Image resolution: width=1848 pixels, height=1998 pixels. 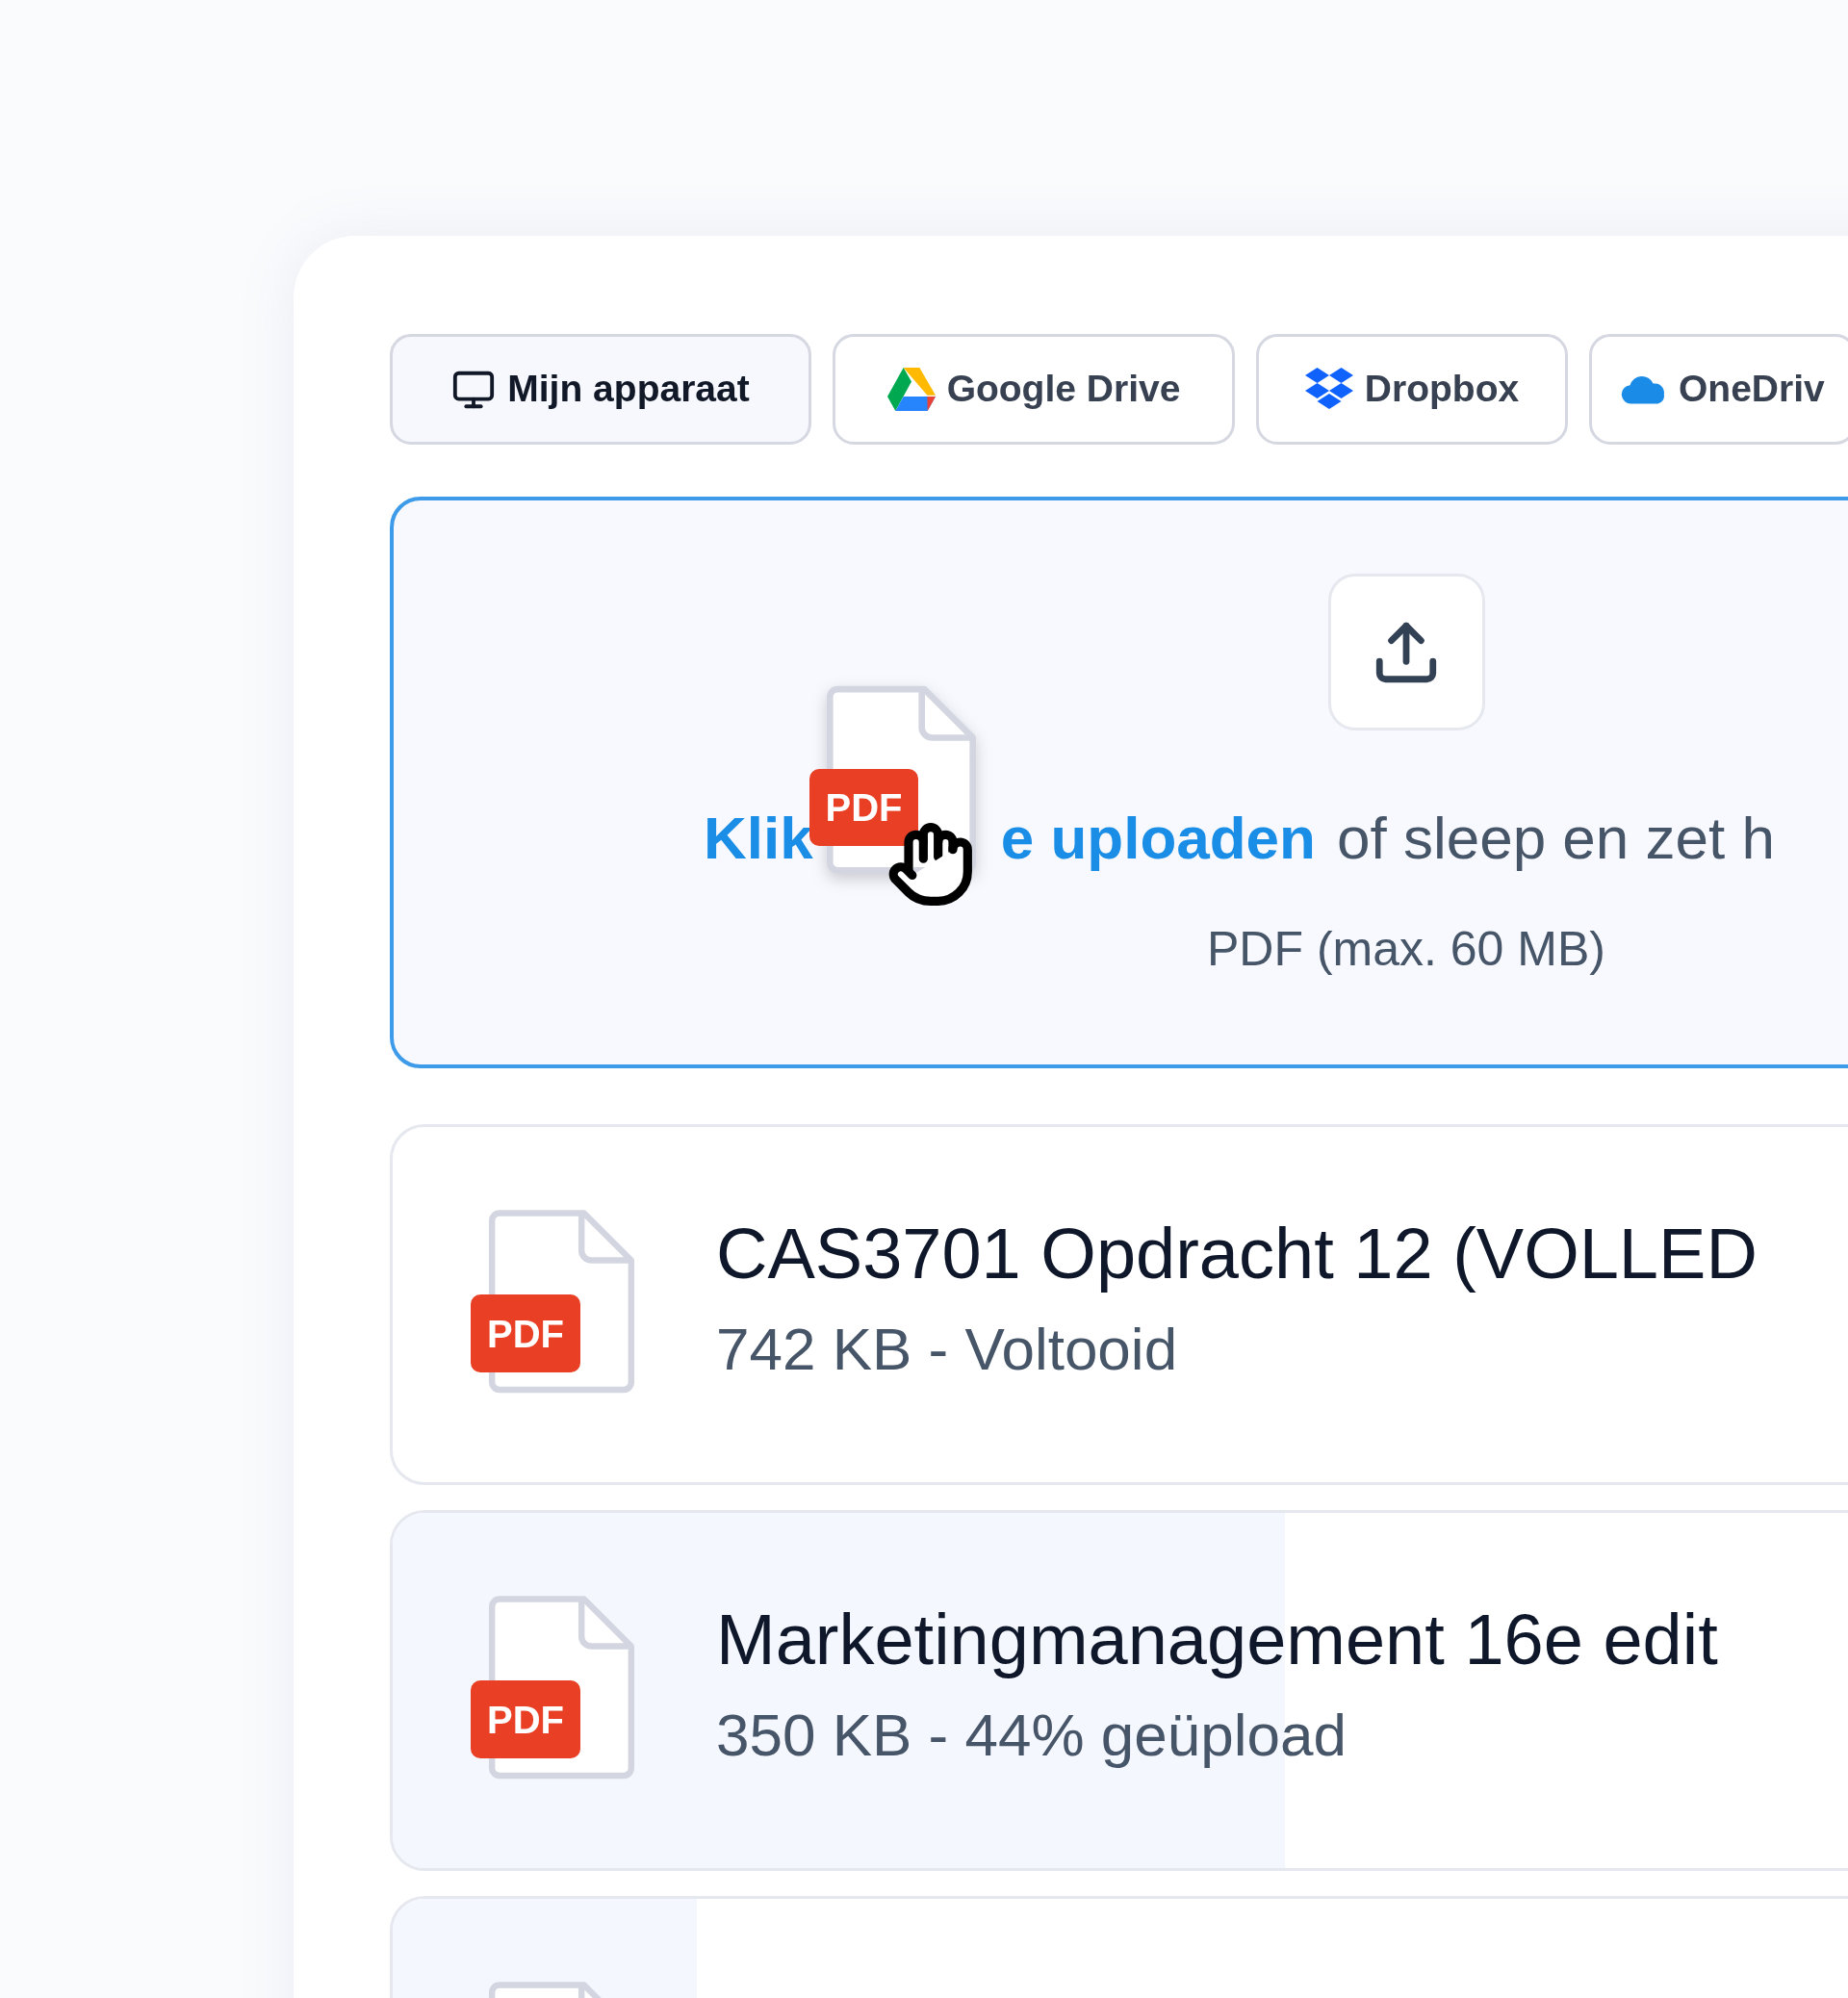 I want to click on dropbox-logo-icon, so click(x=1328, y=389).